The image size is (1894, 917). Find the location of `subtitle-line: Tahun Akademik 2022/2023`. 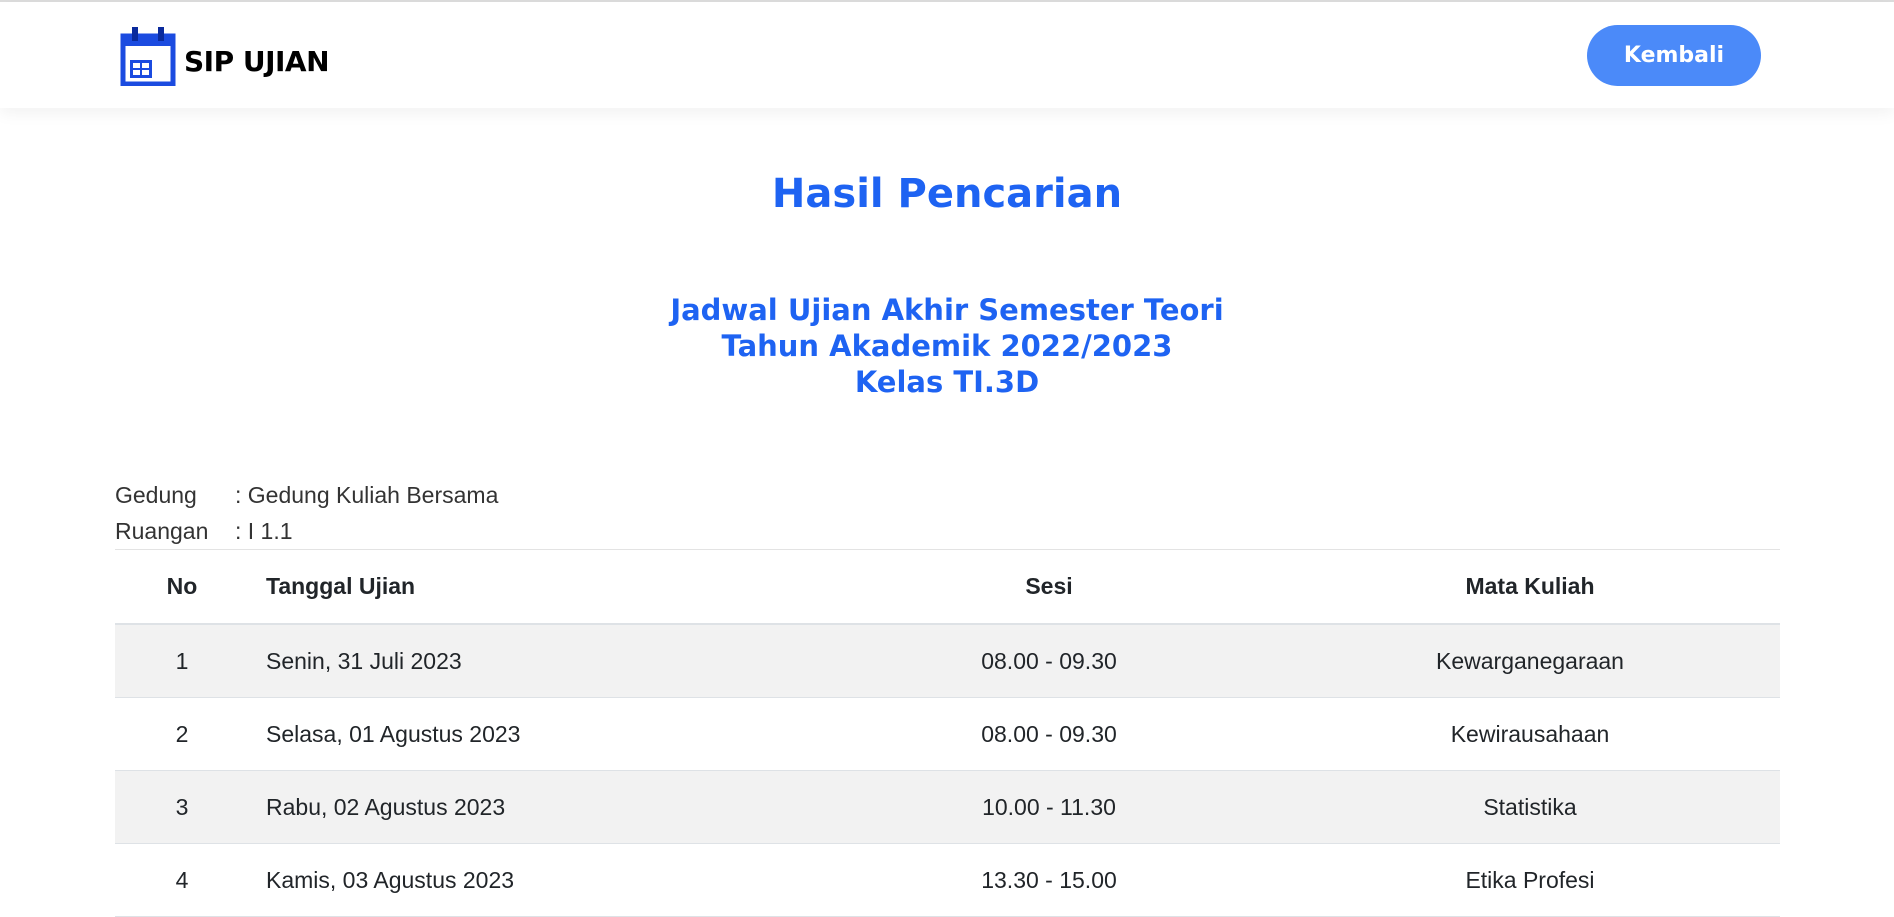

subtitle-line: Tahun Akademik 2022/2023 is located at coordinates (947, 346).